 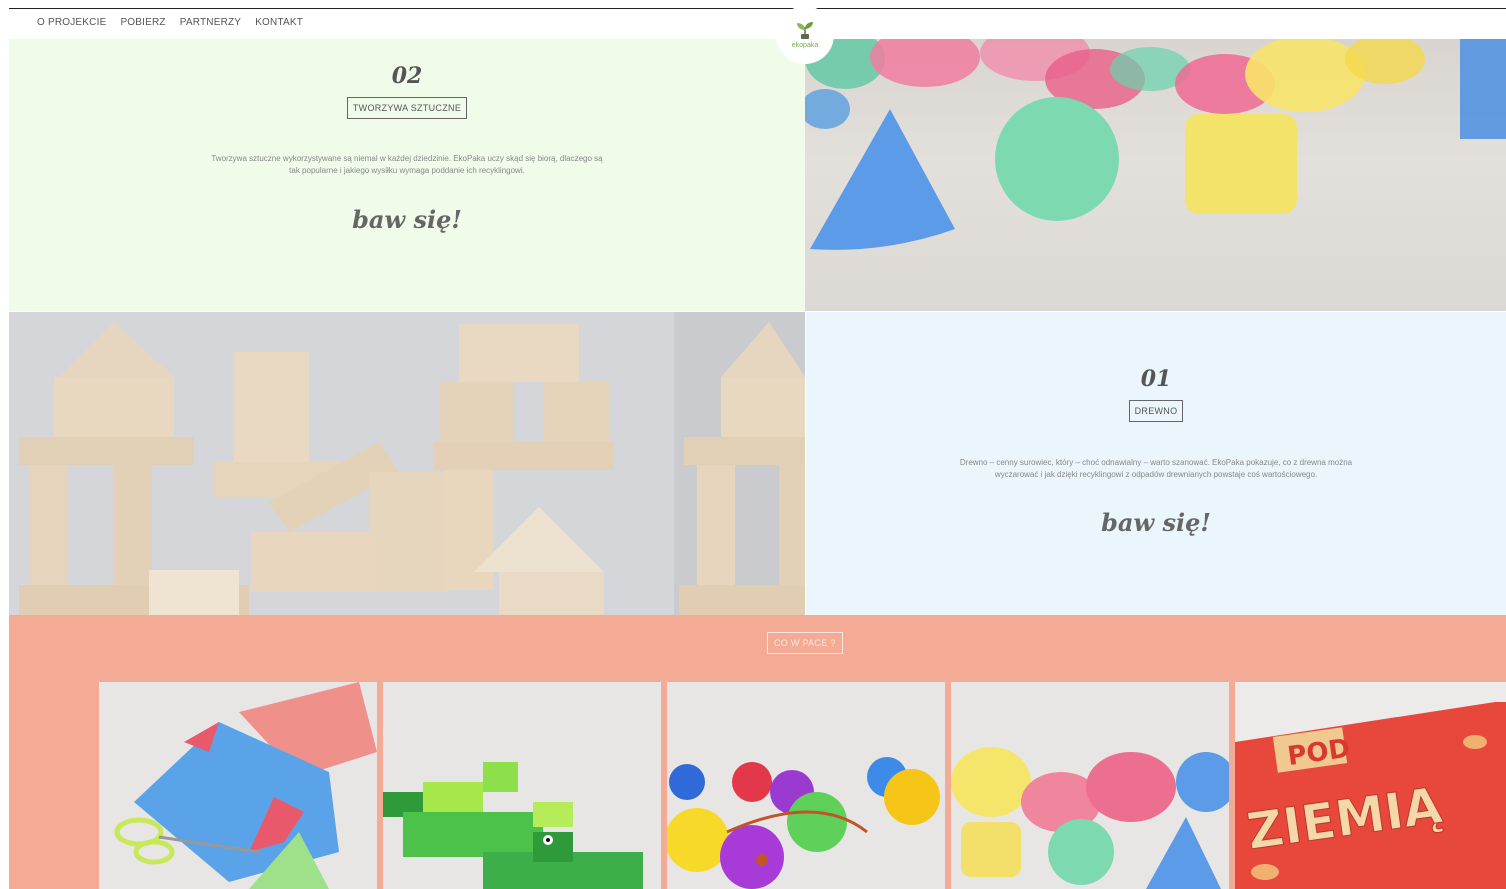 I want to click on thumb-play-dough, so click(x=1090, y=785).